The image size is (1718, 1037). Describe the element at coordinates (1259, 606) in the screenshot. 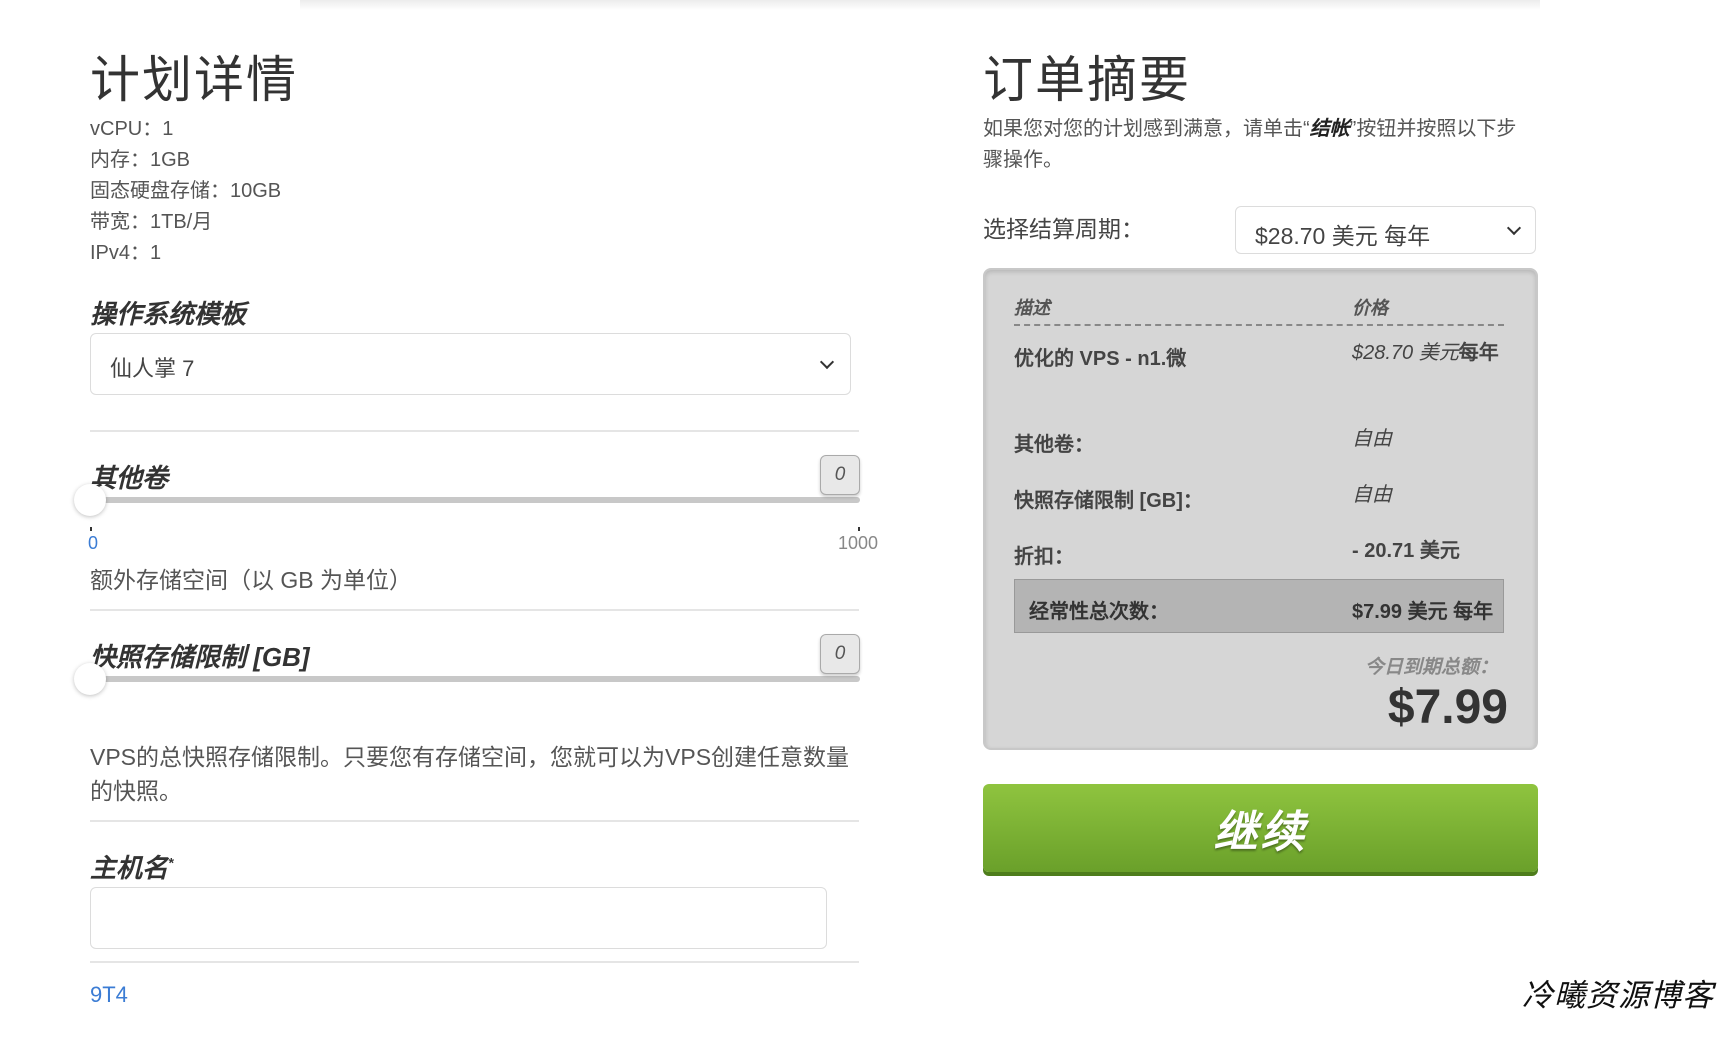

I see `recurring-total-row: 经常性总次数： $7.99 美元 每年` at that location.